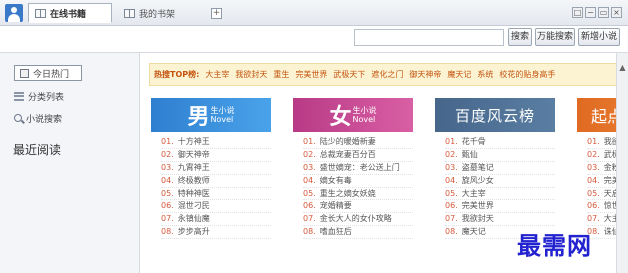 This screenshot has width=628, height=273. What do you see at coordinates (601, 142) in the screenshot?
I see `list-item: 01. 我欲` at bounding box center [601, 142].